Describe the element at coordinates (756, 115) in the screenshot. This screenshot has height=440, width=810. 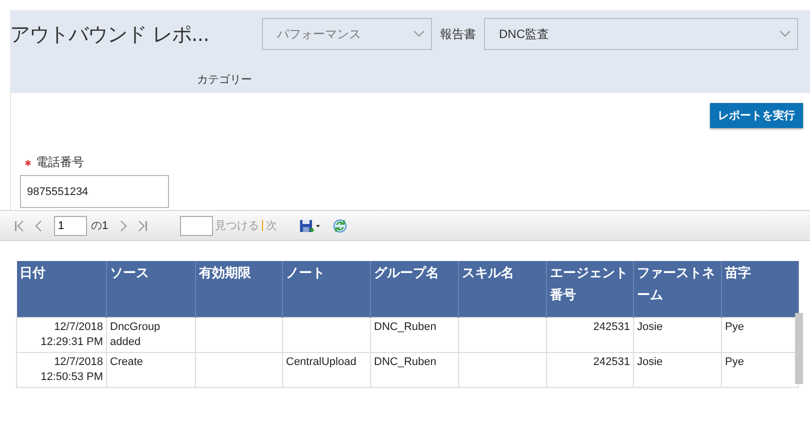
I see `run-report-button: レポートを実行` at that location.